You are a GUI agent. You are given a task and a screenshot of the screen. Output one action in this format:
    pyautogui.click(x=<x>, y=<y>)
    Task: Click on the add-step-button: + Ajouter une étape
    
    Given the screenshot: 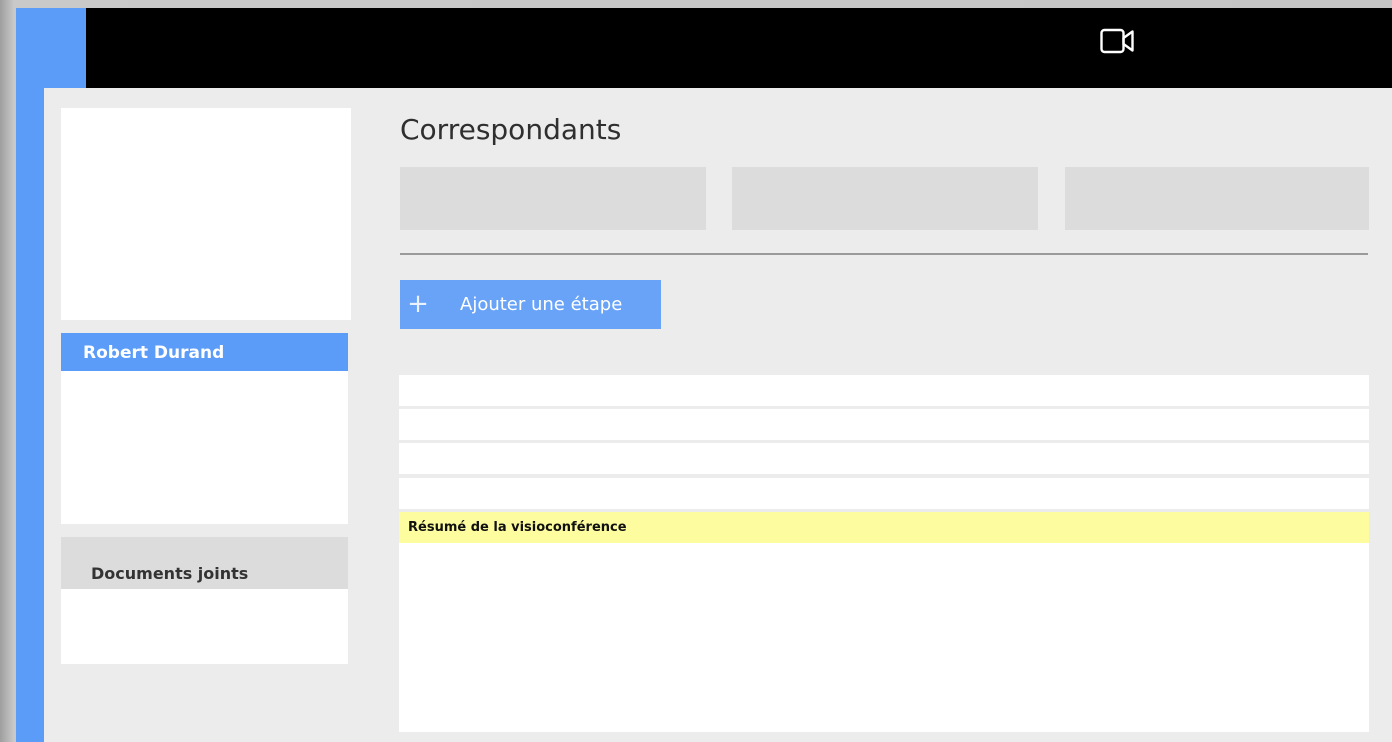 What is the action you would take?
    pyautogui.click(x=530, y=304)
    